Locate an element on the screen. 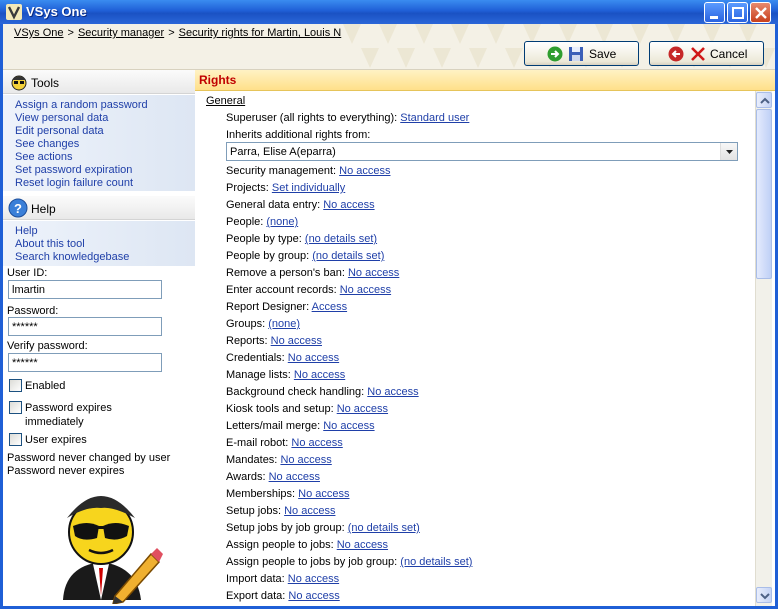 This screenshot has width=778, height=609. right-row: Background check handling: No access is located at coordinates (322, 392).